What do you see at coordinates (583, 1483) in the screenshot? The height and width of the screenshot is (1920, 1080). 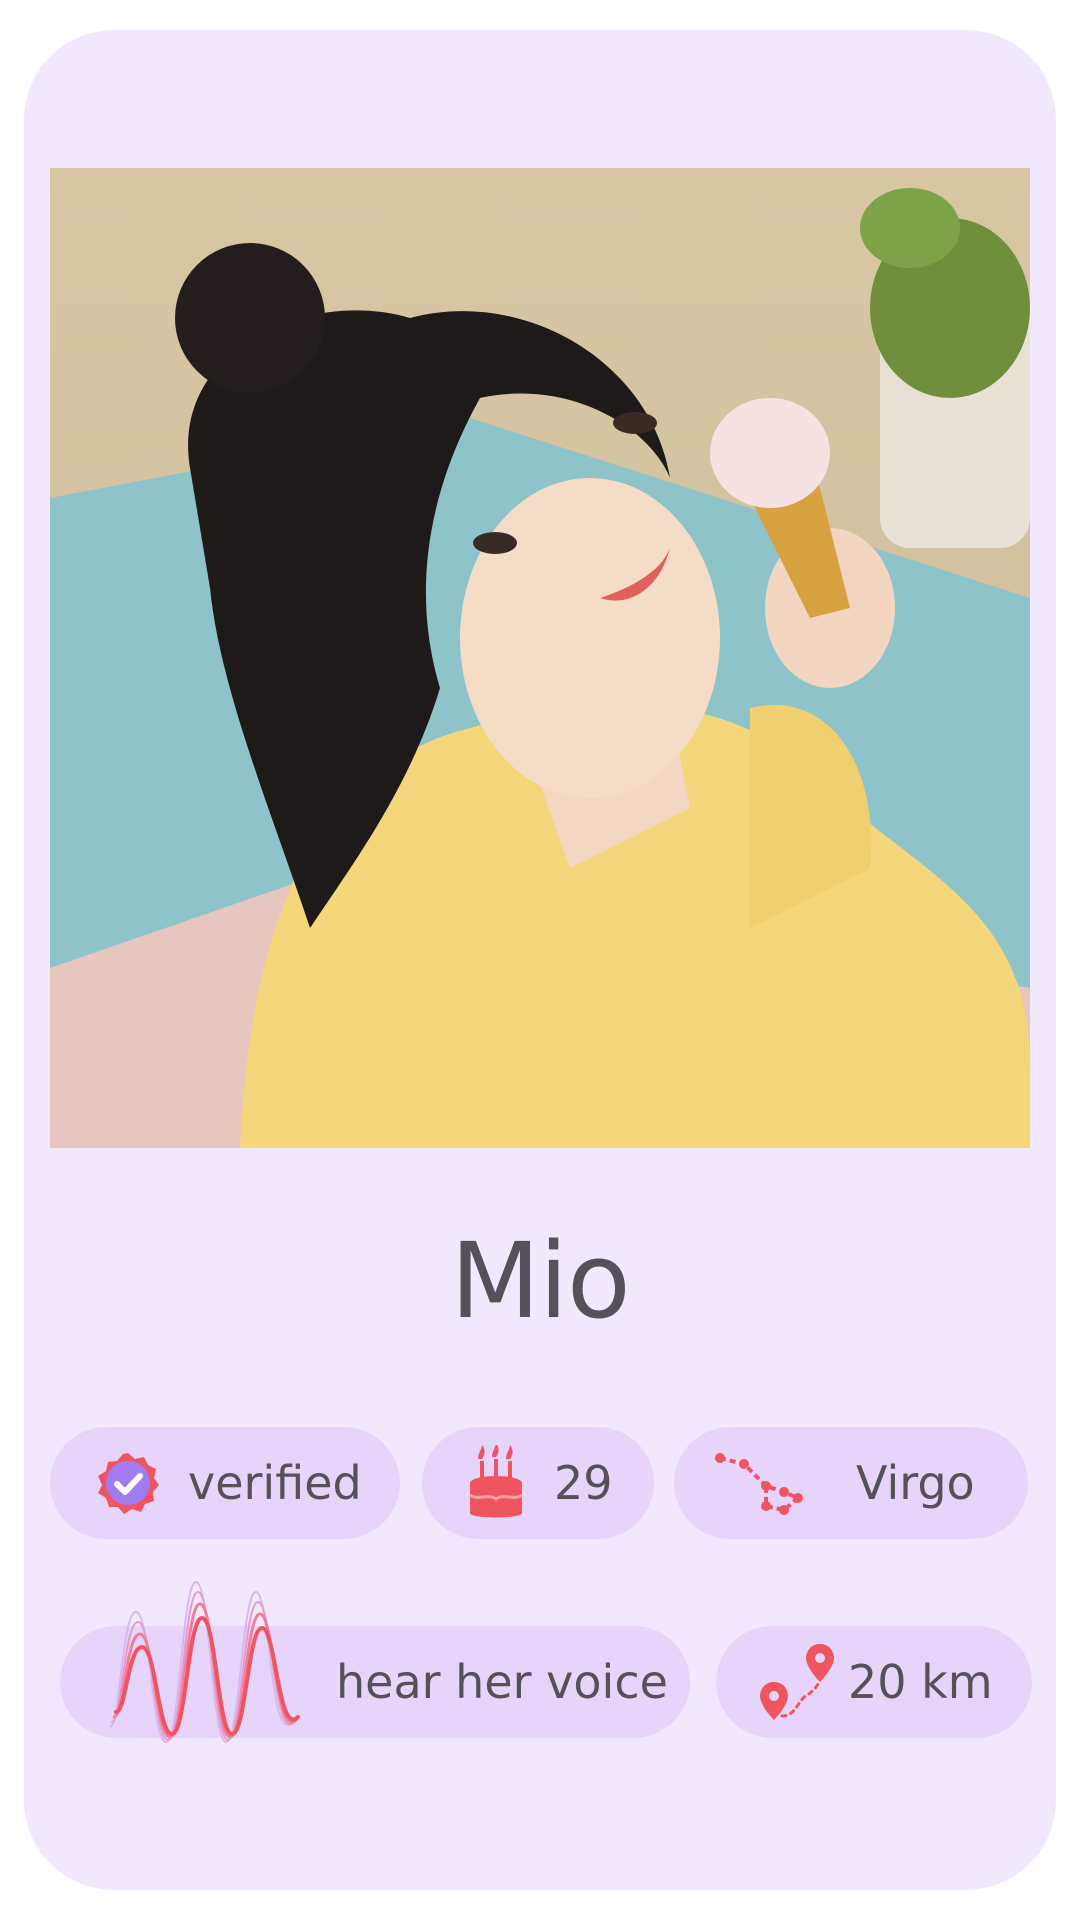 I see `age-label: 29` at bounding box center [583, 1483].